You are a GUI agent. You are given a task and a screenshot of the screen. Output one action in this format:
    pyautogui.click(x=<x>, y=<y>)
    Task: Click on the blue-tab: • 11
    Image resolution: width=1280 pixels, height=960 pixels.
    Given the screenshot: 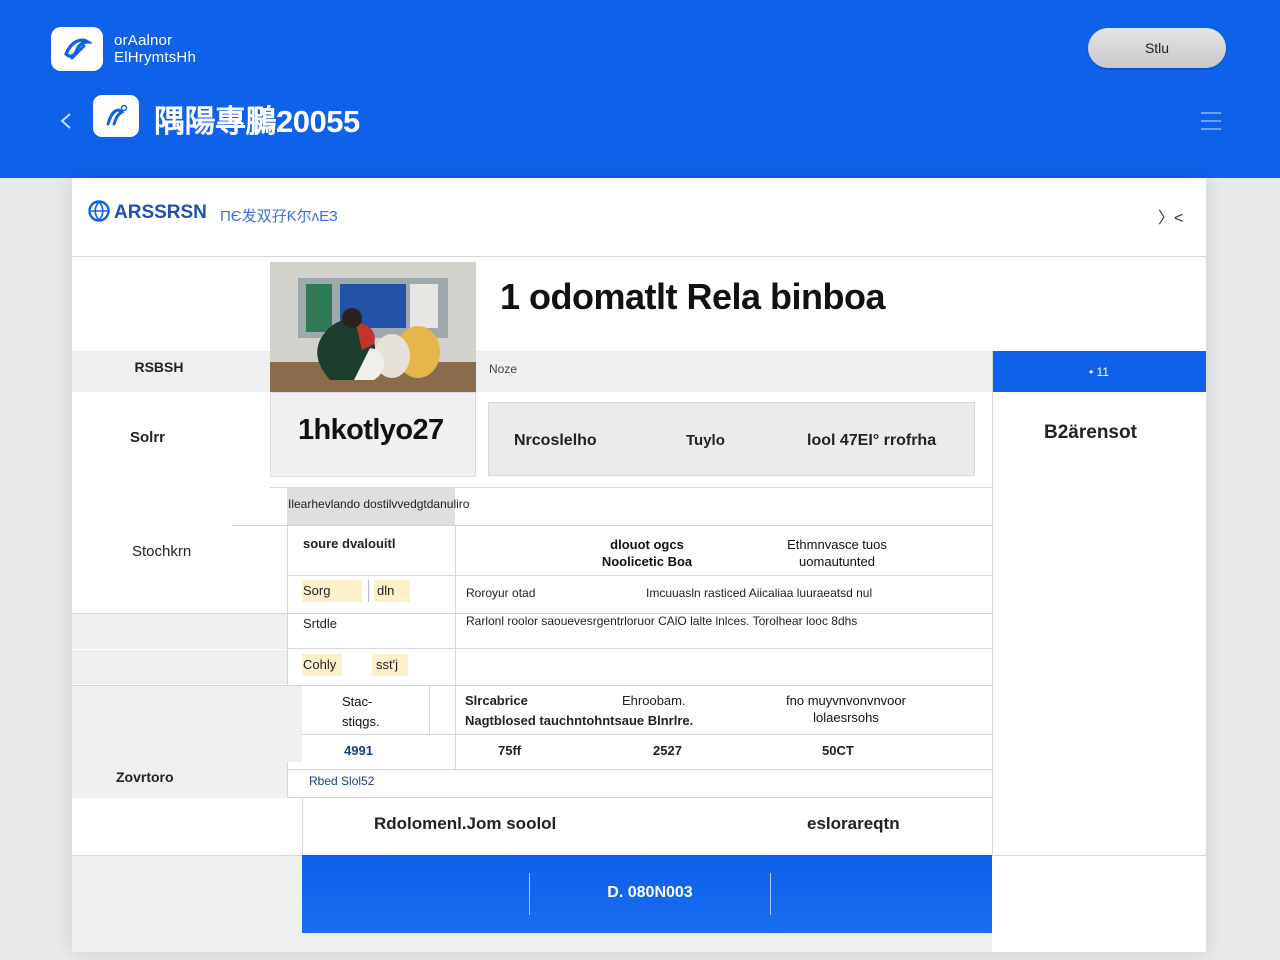 What is the action you would take?
    pyautogui.click(x=1099, y=371)
    